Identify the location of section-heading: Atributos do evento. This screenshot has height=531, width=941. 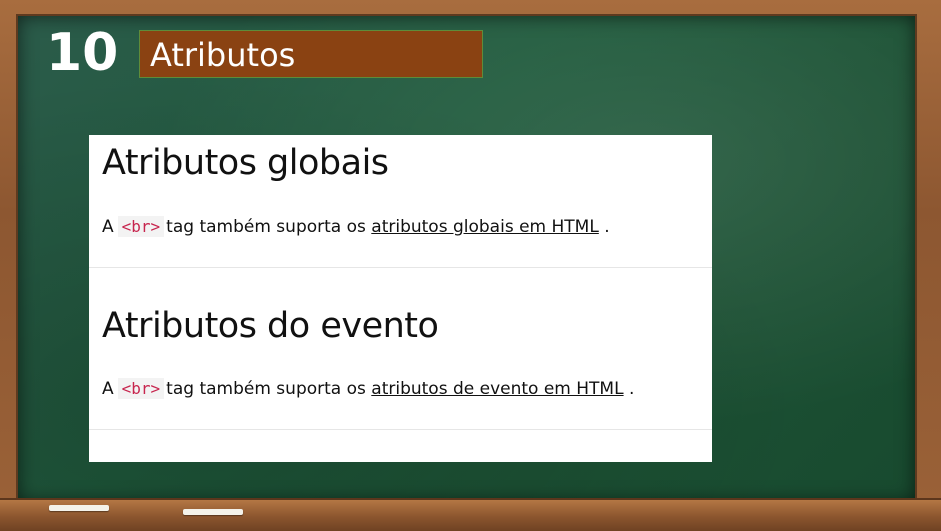
(270, 326).